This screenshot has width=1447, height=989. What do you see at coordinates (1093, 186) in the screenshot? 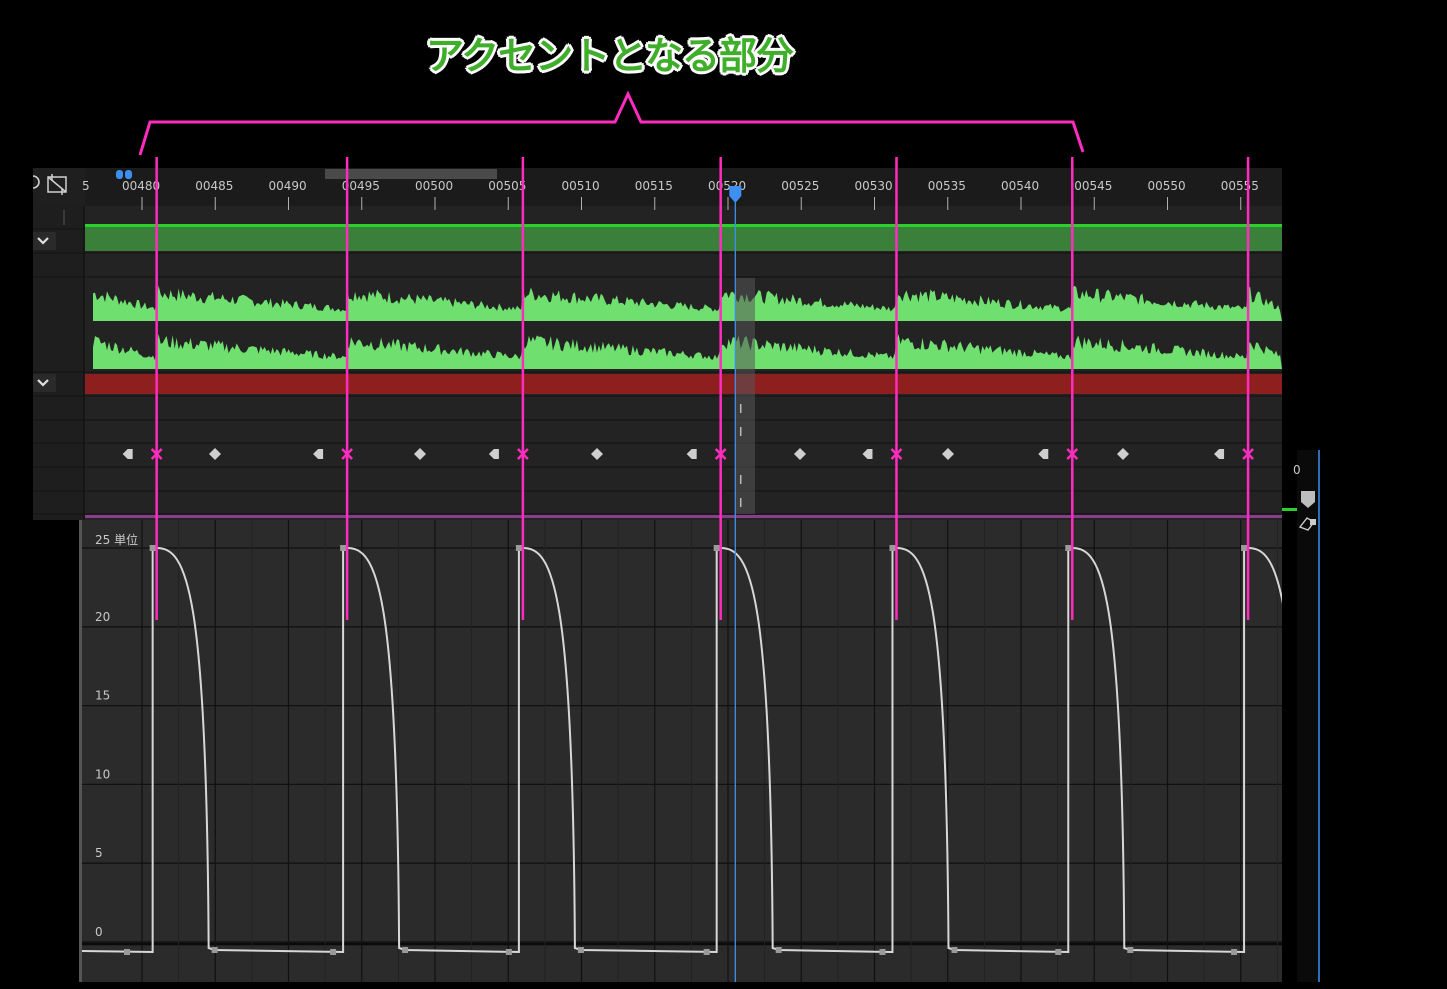
I see `ruler-tick-label: 00545` at bounding box center [1093, 186].